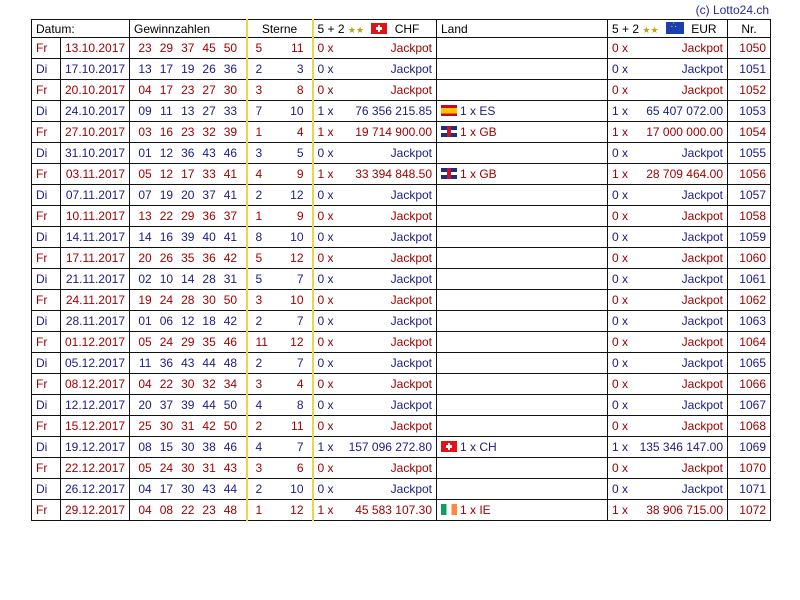 The image size is (800, 600). I want to click on star-numbers: 48, so click(279, 405).